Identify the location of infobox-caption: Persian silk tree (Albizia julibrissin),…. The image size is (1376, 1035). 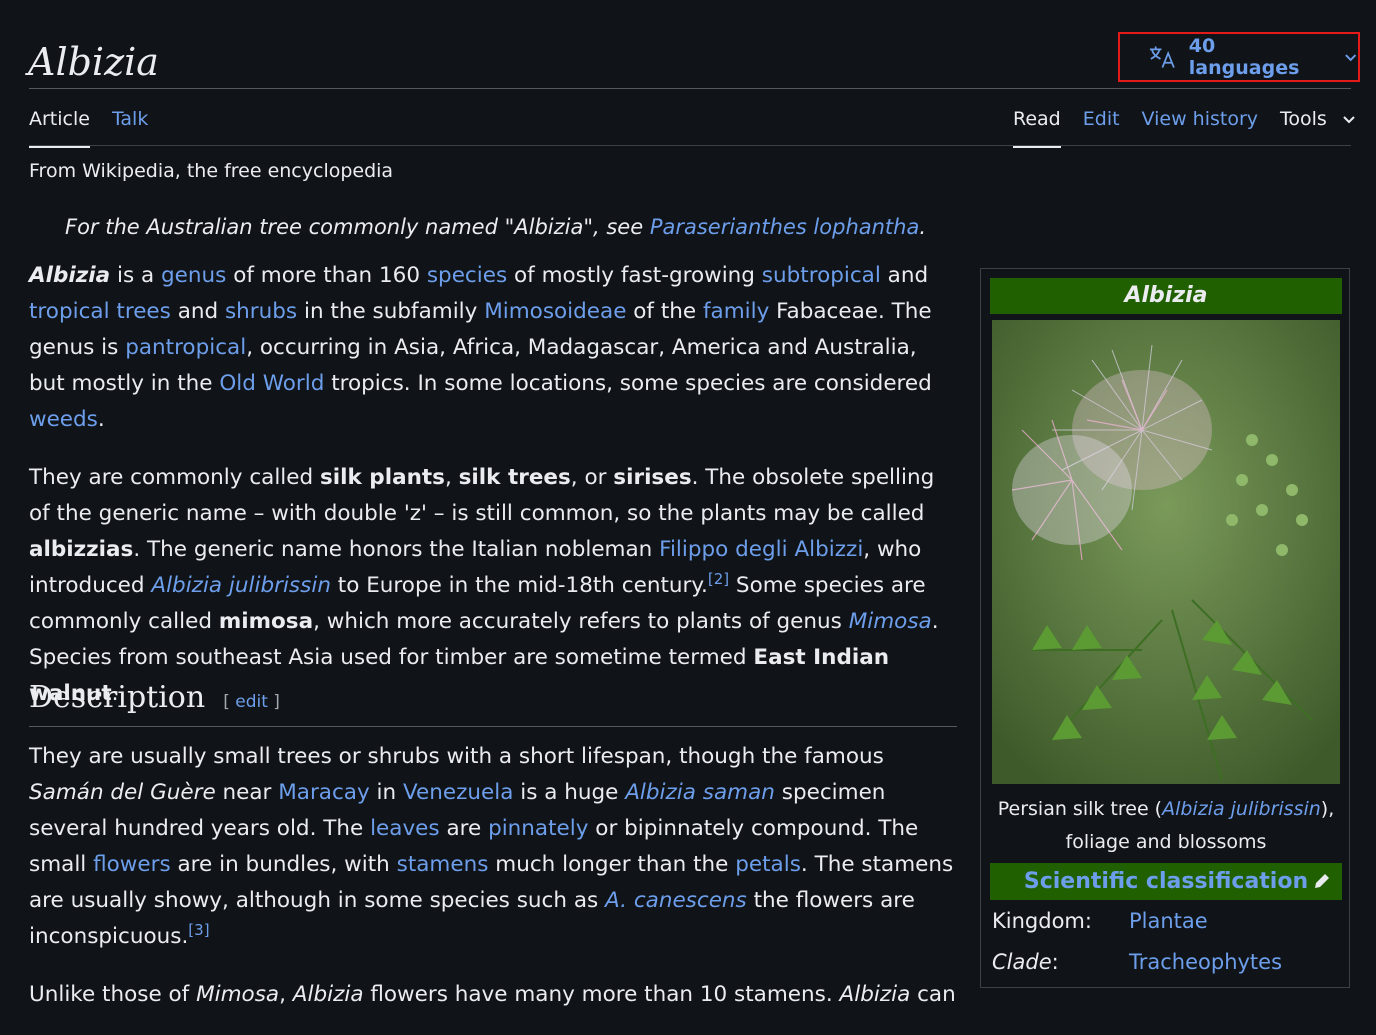
(1166, 825).